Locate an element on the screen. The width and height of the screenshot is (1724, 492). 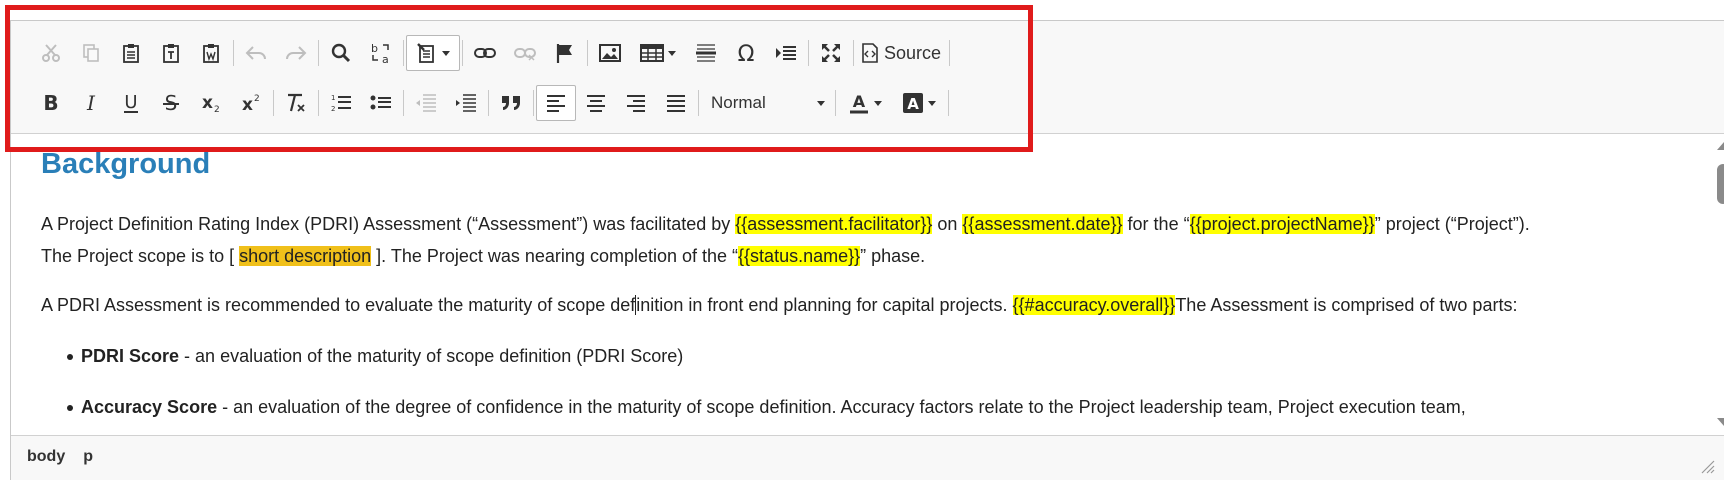
search-icon is located at coordinates (341, 53).